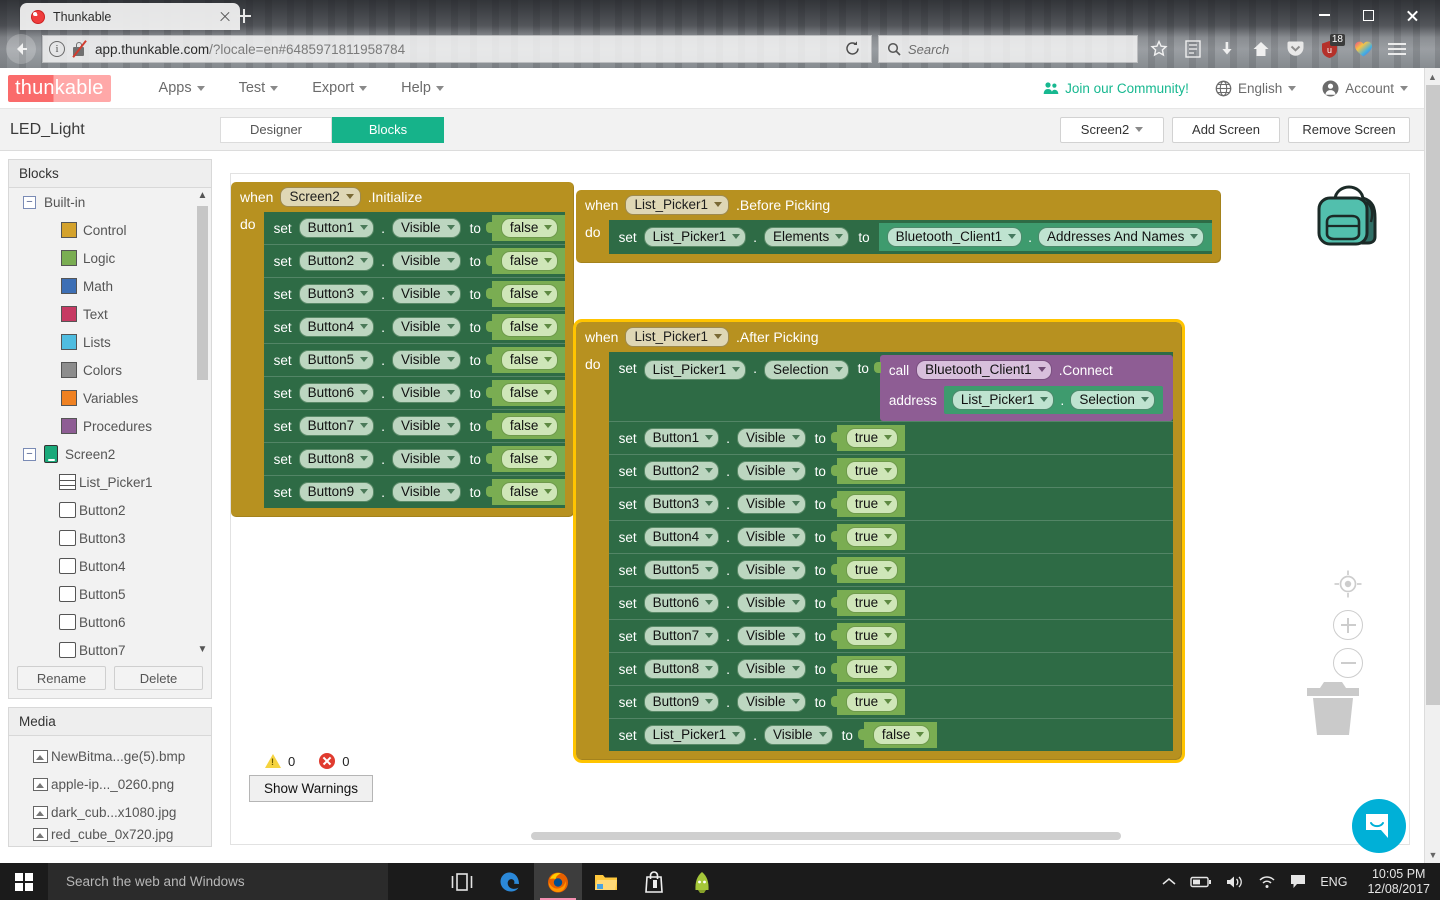  I want to click on tree-scroll-thumb, so click(202, 293).